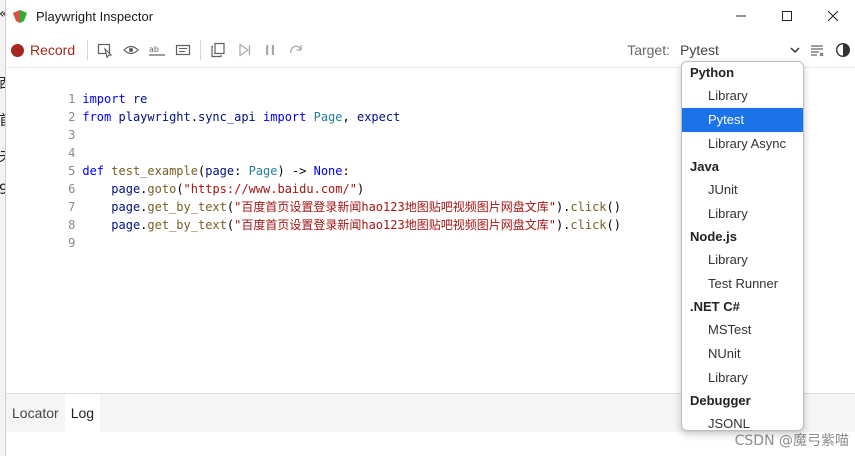 The width and height of the screenshot is (855, 456). What do you see at coordinates (704, 166) in the screenshot?
I see `dropdown-group-label: Java` at bounding box center [704, 166].